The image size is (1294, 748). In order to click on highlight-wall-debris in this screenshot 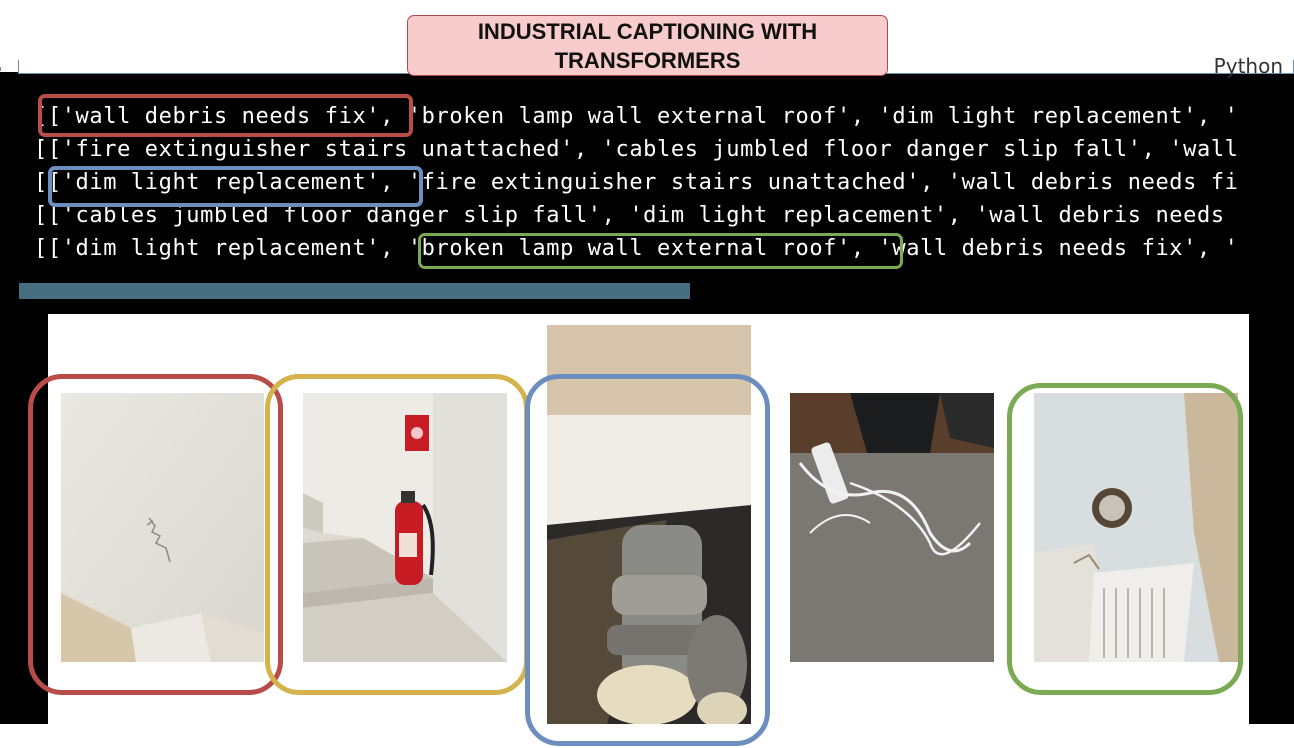, I will do `click(225, 115)`.